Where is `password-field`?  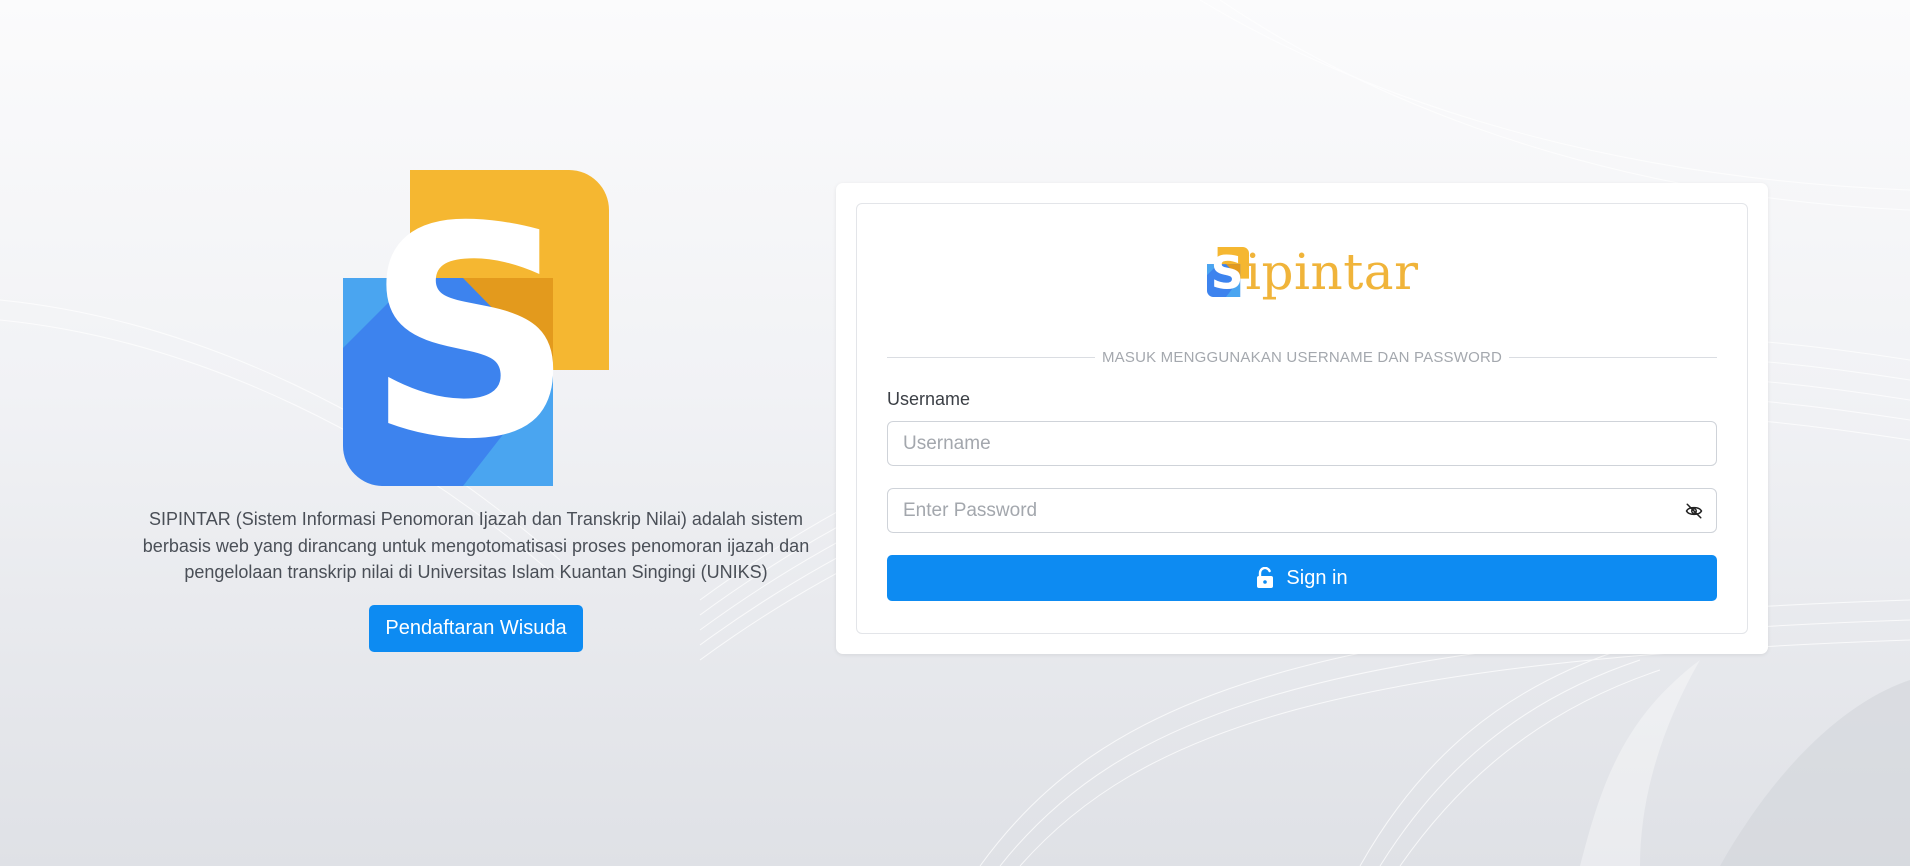 password-field is located at coordinates (1302, 510).